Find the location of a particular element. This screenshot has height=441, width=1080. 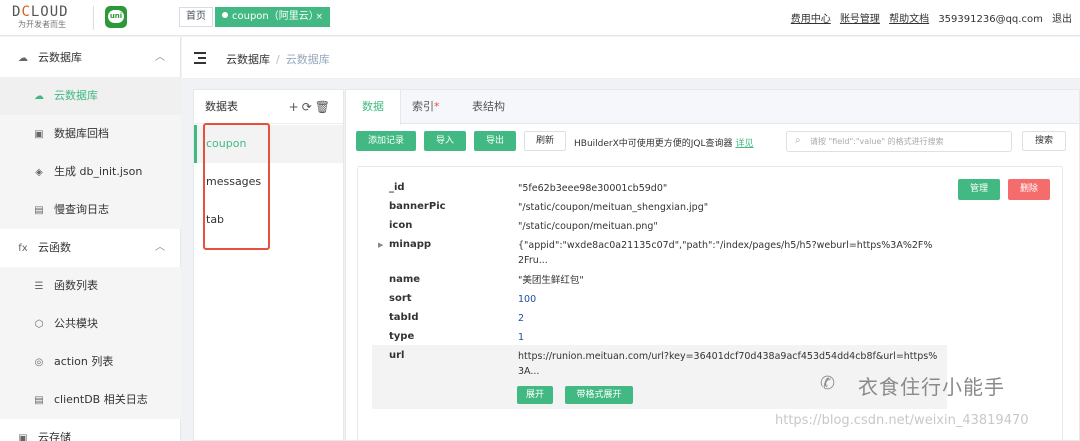

search-input: ⌕ 请按 "field":"value" 的格式进行搜索 is located at coordinates (899, 141).